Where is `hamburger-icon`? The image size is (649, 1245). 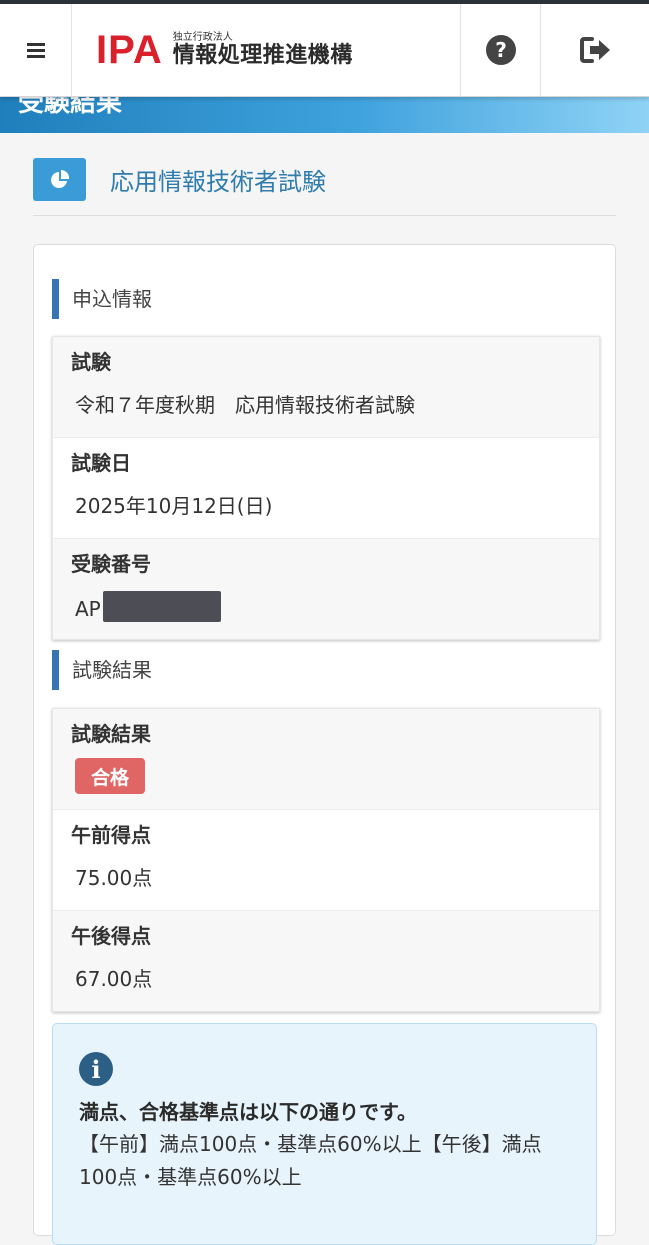
hamburger-icon is located at coordinates (35, 50).